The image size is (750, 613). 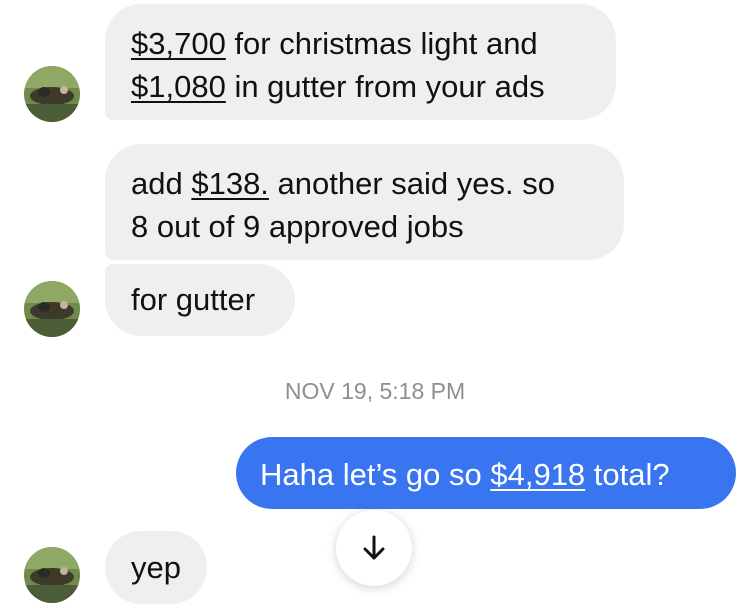 I want to click on message-line: $1,080 in gutter from your ads, so click(x=360, y=86).